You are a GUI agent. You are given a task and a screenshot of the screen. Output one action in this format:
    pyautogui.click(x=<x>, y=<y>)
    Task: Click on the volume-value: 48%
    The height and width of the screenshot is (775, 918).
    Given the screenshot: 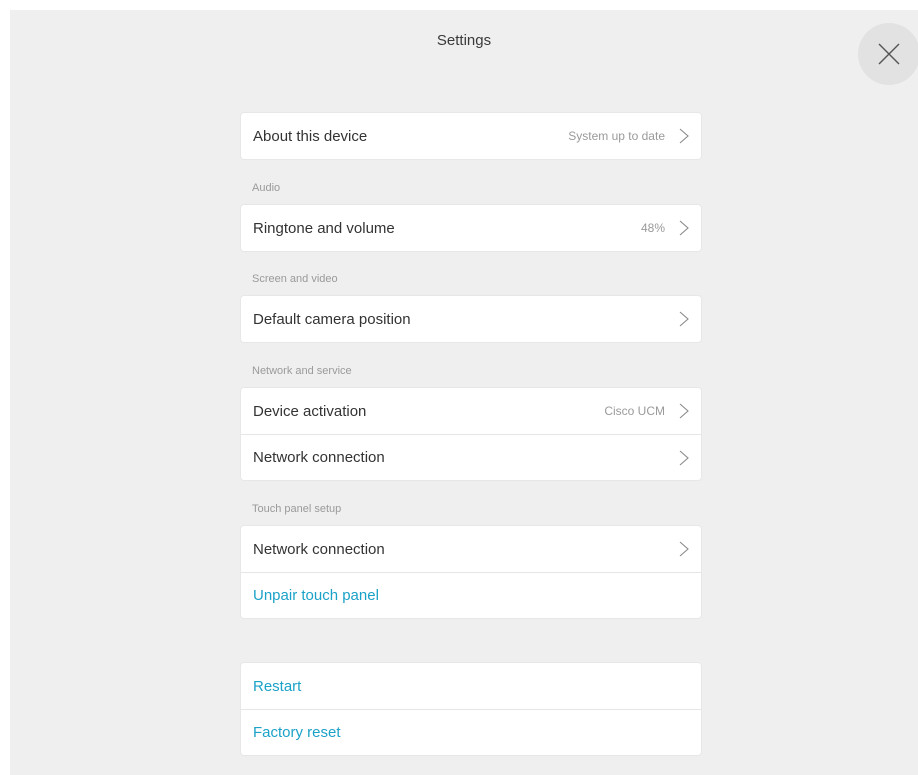 What is the action you would take?
    pyautogui.click(x=652, y=228)
    